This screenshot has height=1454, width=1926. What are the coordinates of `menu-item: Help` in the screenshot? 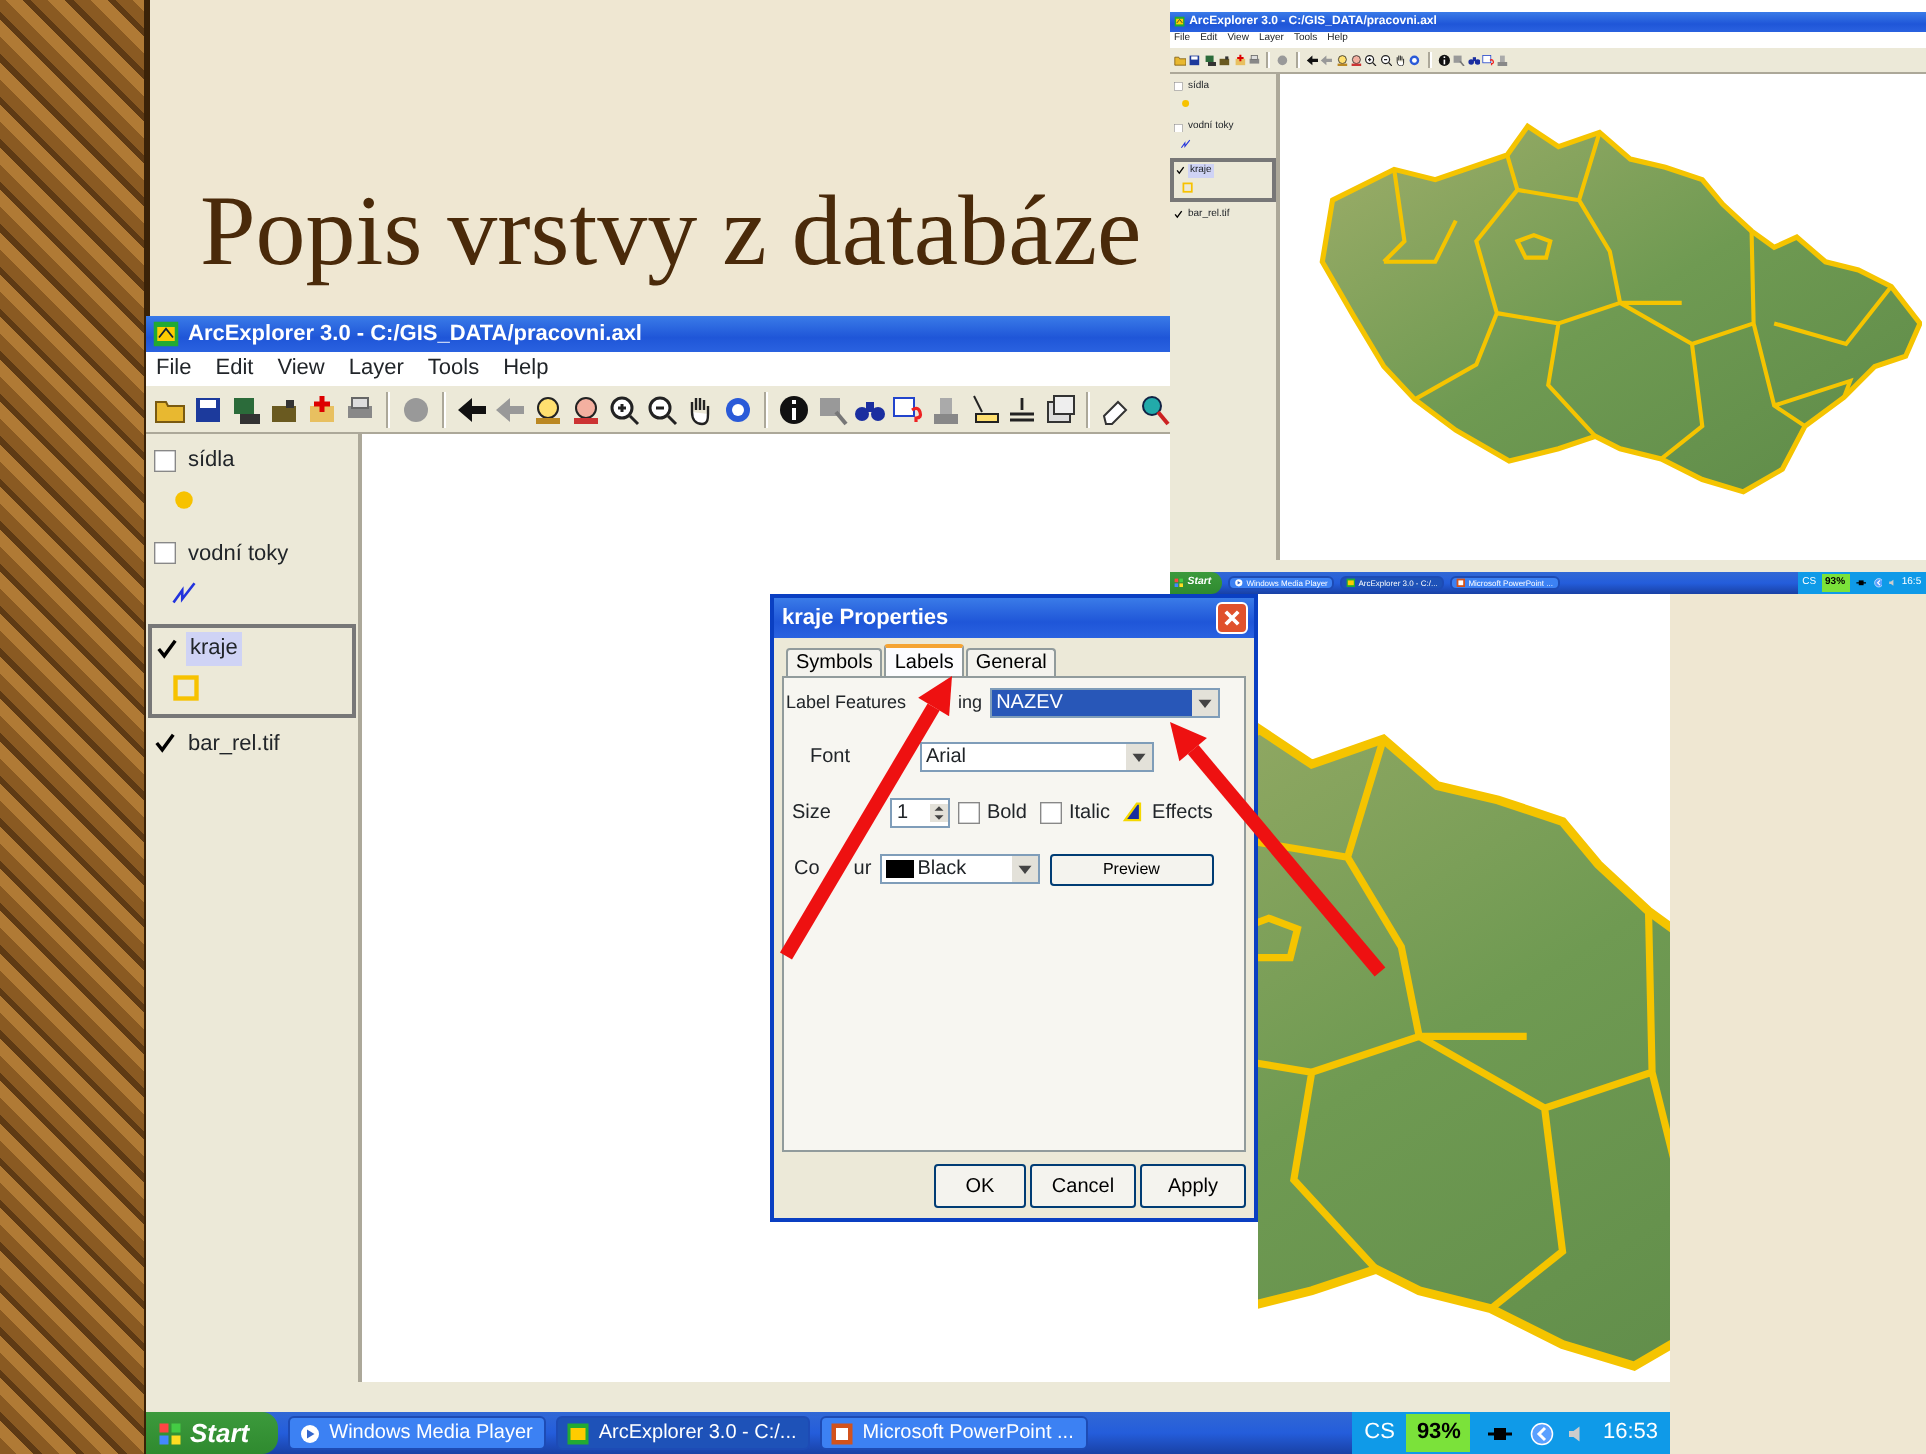 It's located at (526, 369).